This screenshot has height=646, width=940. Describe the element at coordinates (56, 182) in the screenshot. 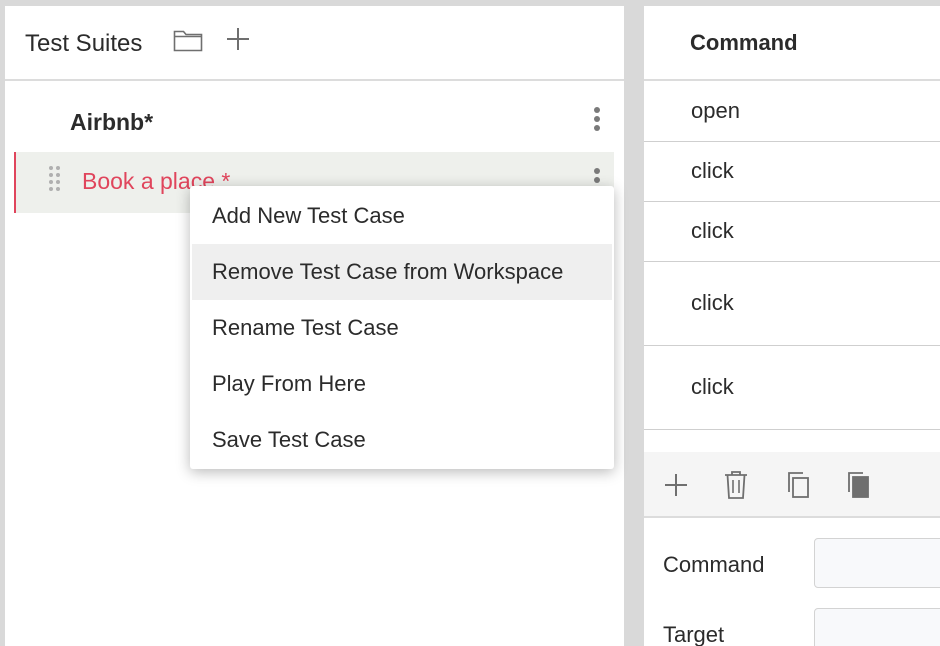

I see `drag-handle-icon` at that location.